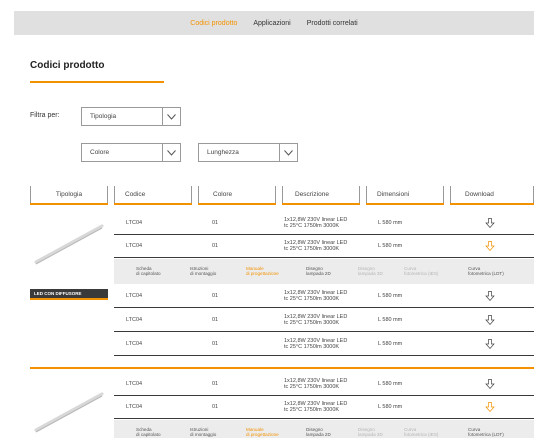 This screenshot has width=534, height=438. What do you see at coordinates (97, 82) in the screenshot?
I see `title-underline` at bounding box center [97, 82].